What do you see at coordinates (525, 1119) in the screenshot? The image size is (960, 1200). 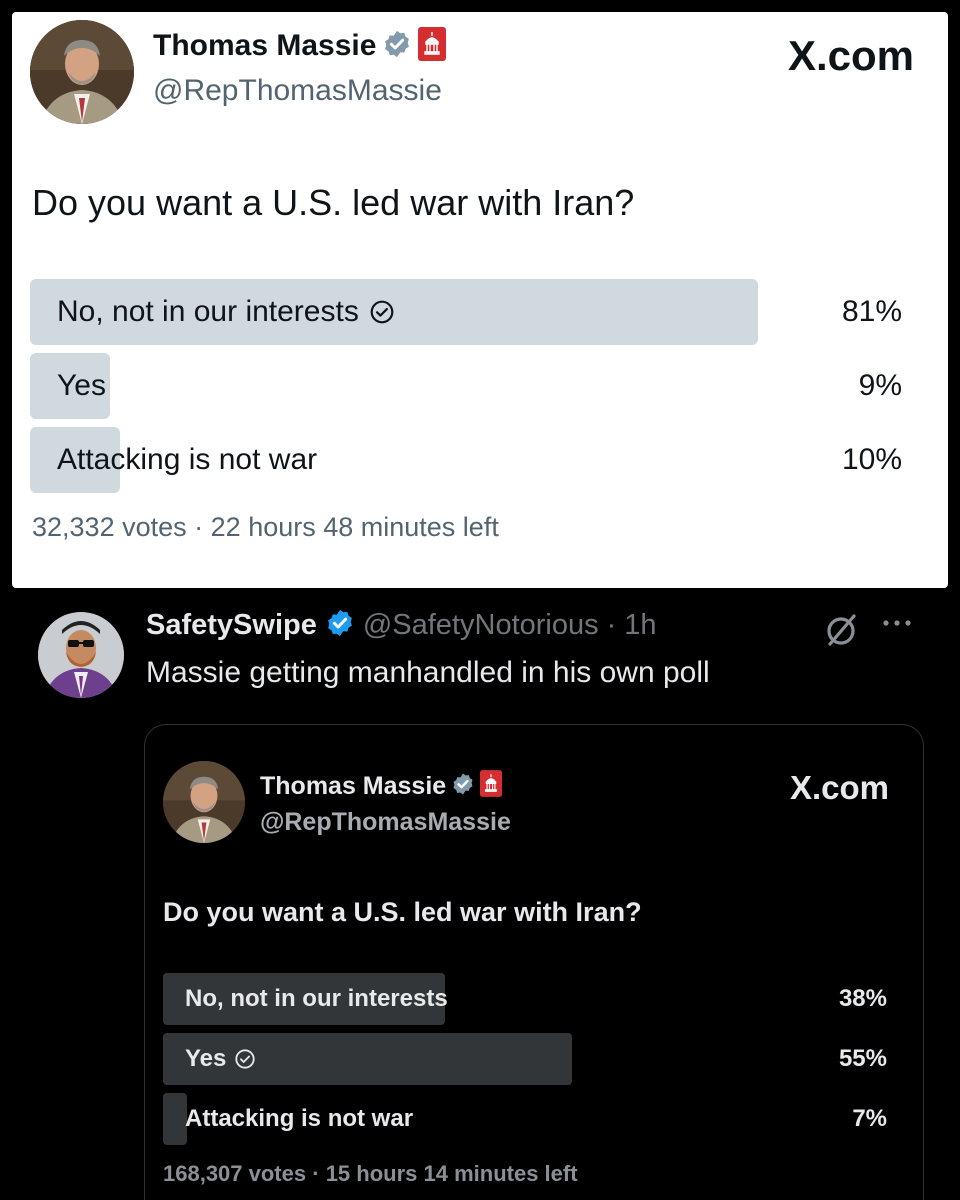 I see `poll-option: Attacking is not war 7%` at bounding box center [525, 1119].